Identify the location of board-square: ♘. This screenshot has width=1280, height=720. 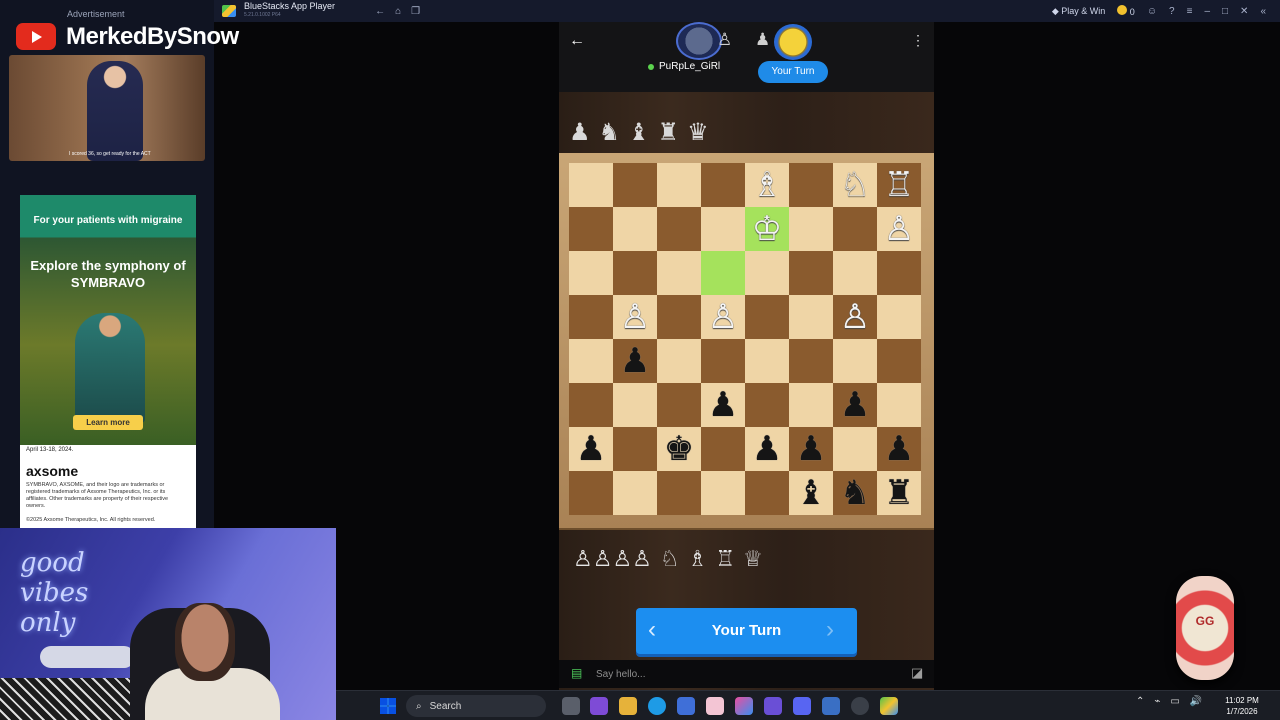
(855, 185).